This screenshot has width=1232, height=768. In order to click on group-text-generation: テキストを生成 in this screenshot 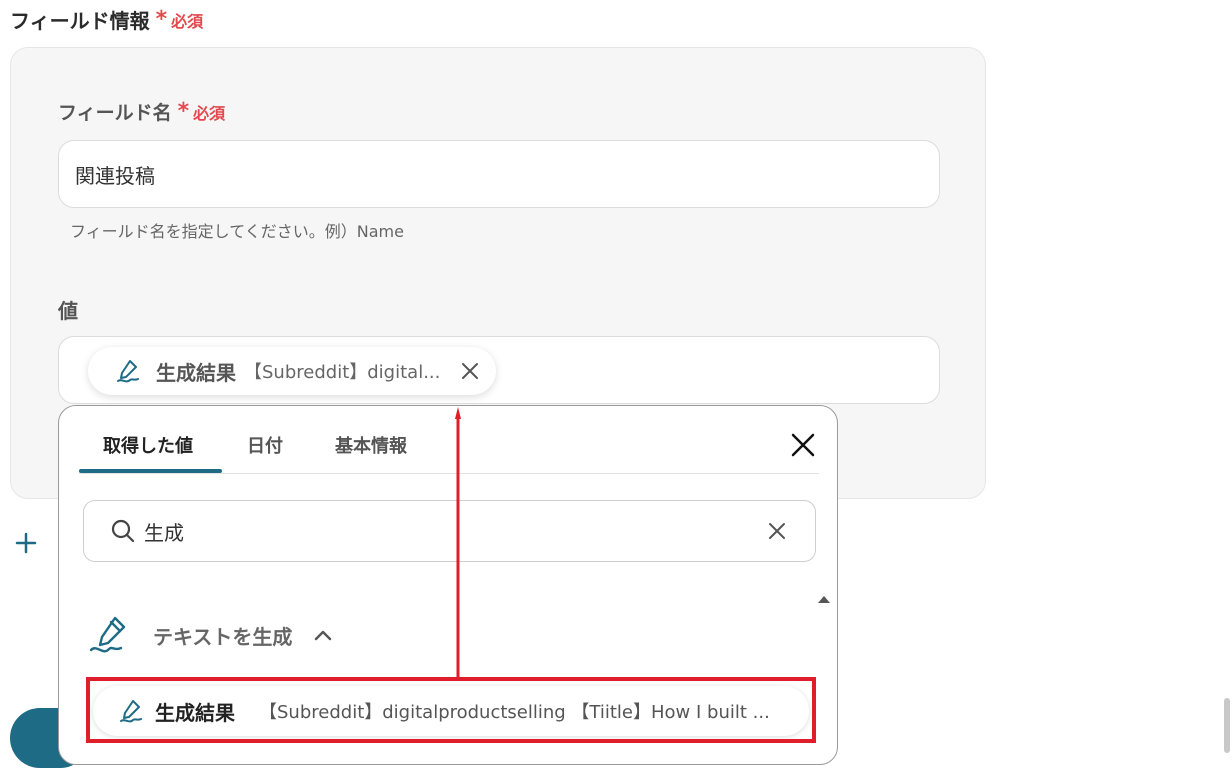, I will do `click(209, 635)`.